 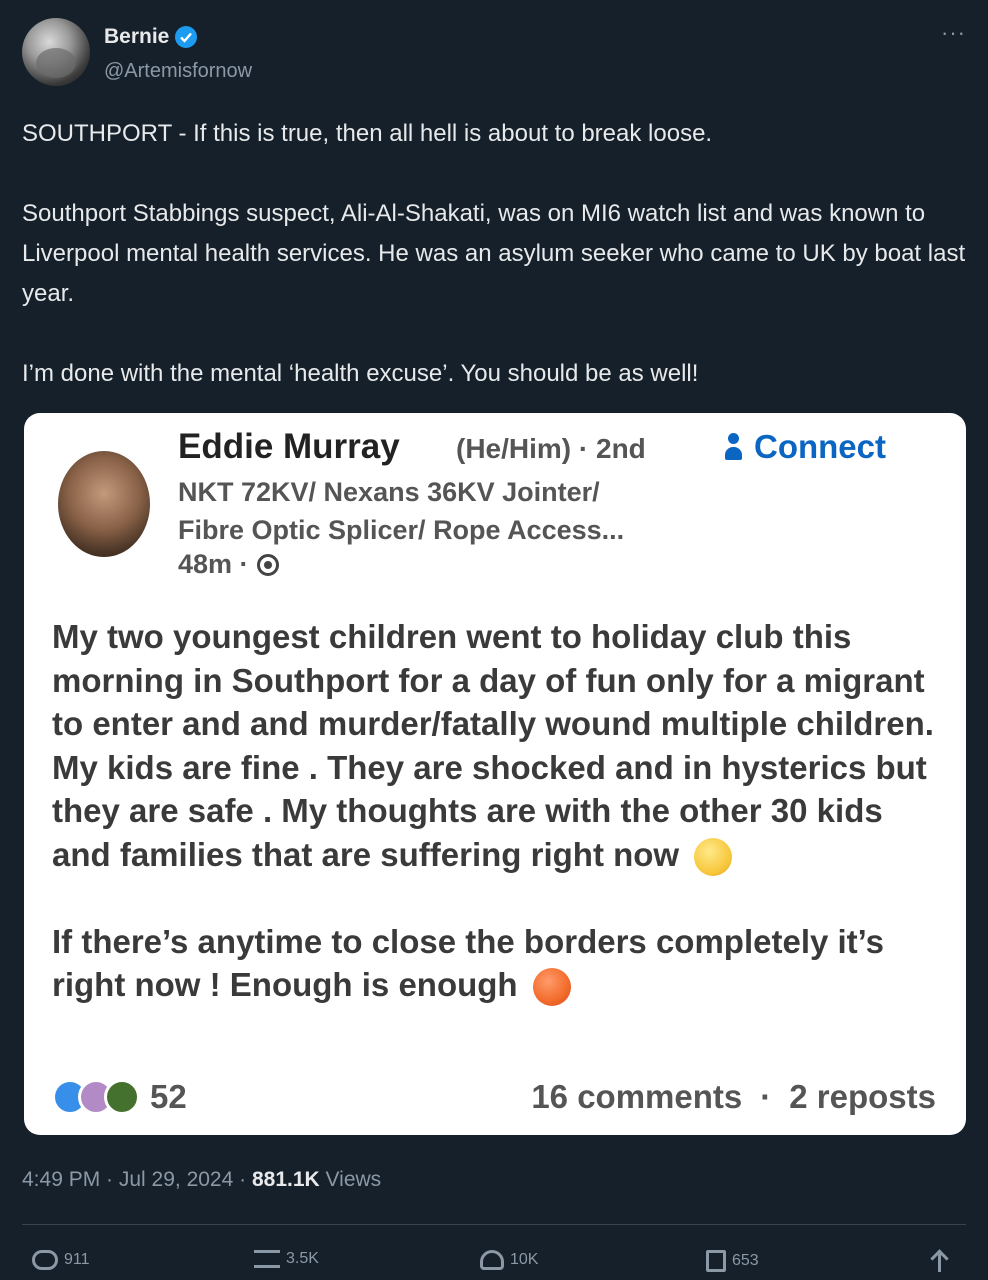 I want to click on author-name-row: Bernie, so click(x=151, y=37).